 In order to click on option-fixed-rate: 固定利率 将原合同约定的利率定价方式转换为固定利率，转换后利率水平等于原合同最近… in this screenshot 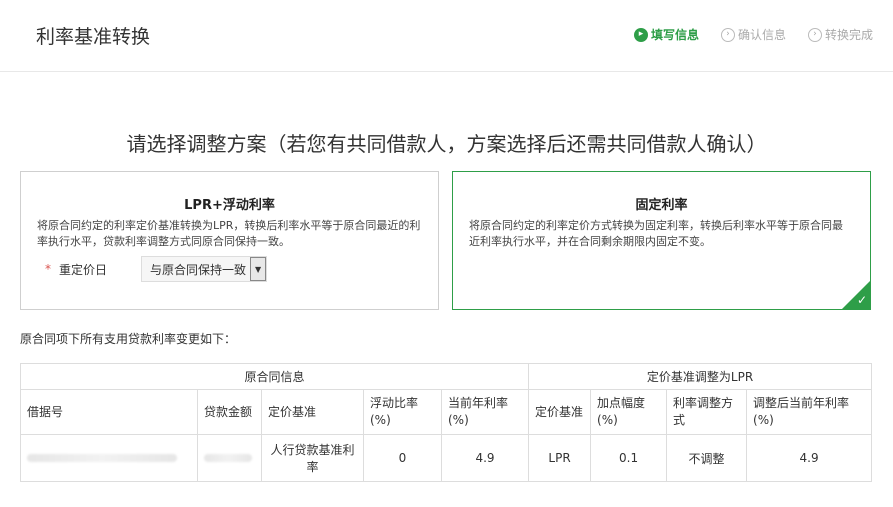, I will do `click(661, 240)`.